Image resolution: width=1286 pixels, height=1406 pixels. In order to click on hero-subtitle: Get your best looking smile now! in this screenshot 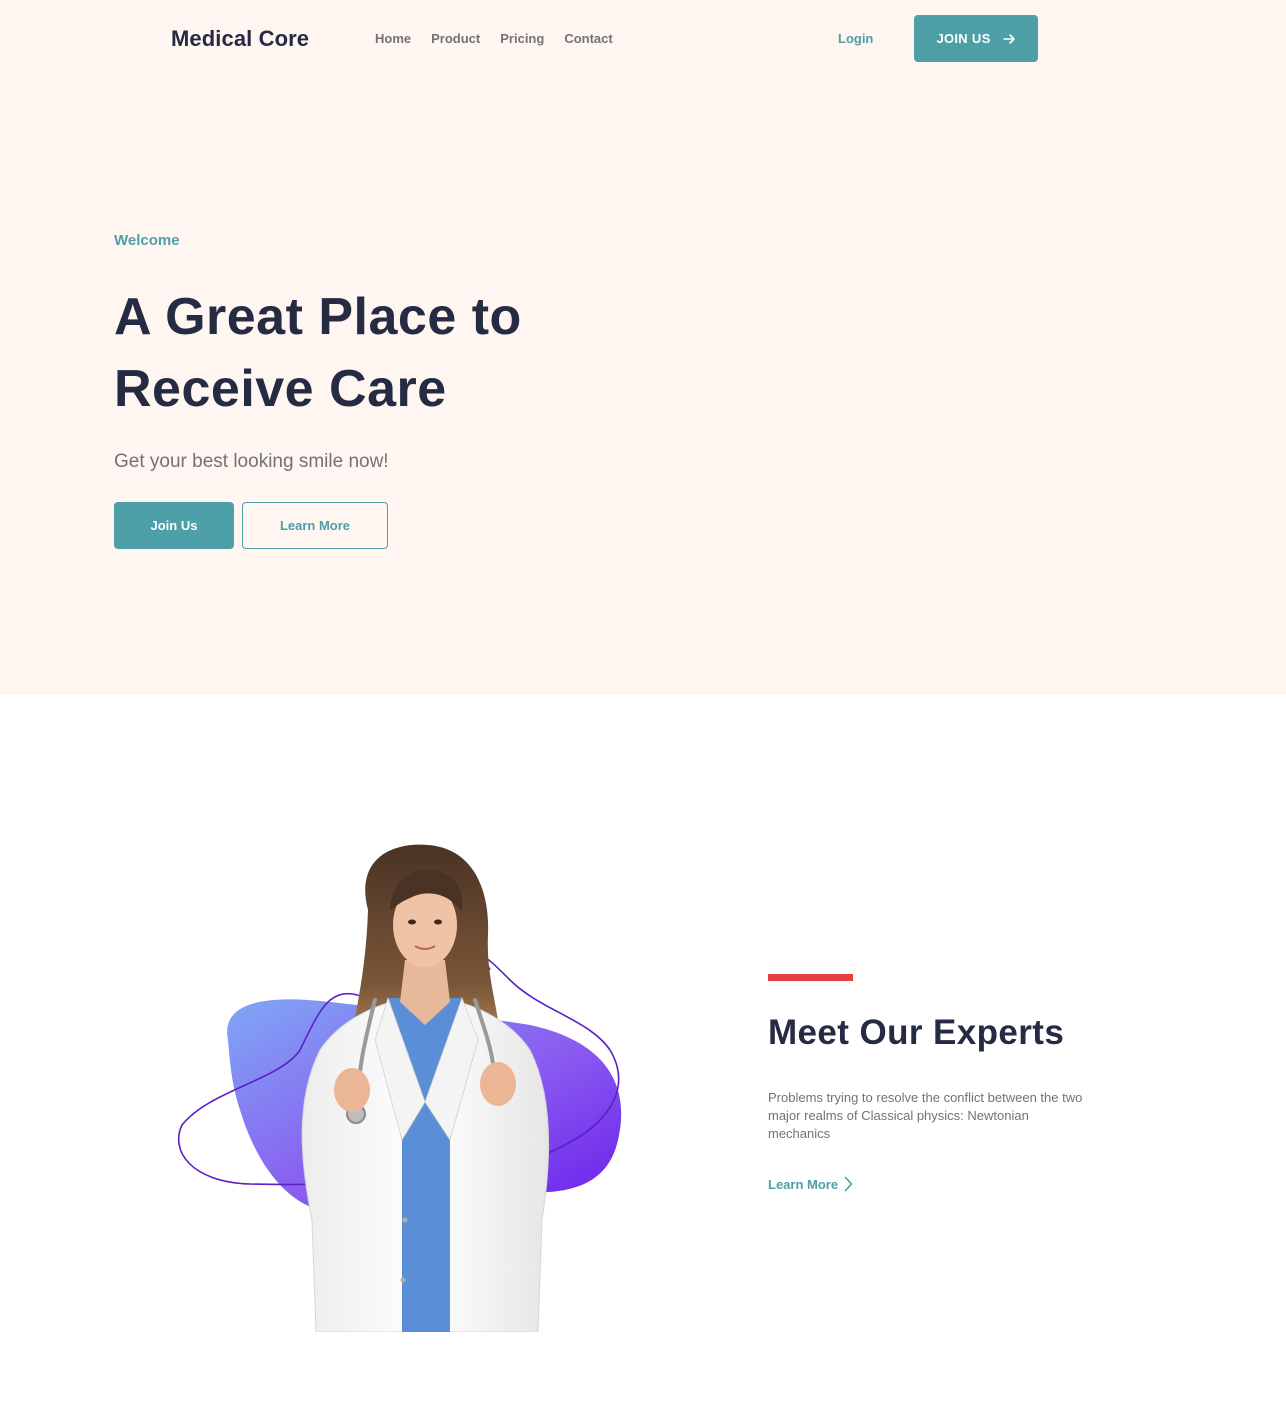, I will do `click(251, 461)`.